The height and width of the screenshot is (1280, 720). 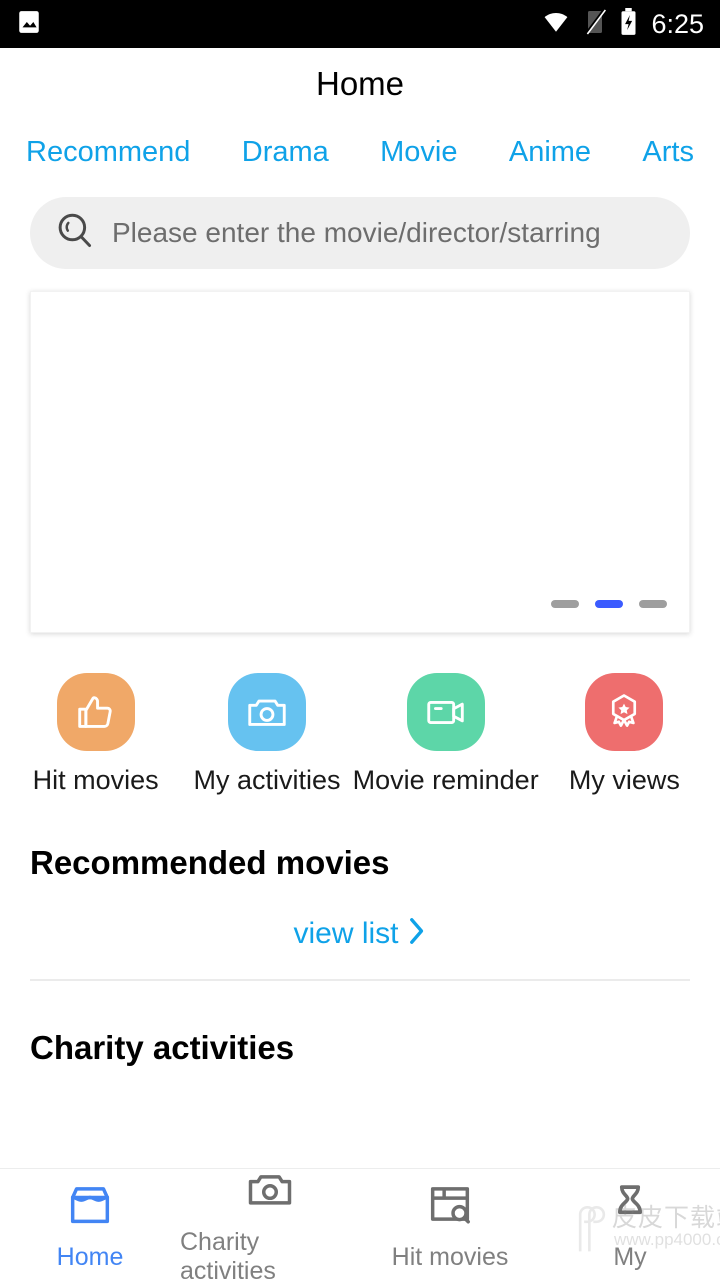 What do you see at coordinates (90, 1206) in the screenshot?
I see `store-icon` at bounding box center [90, 1206].